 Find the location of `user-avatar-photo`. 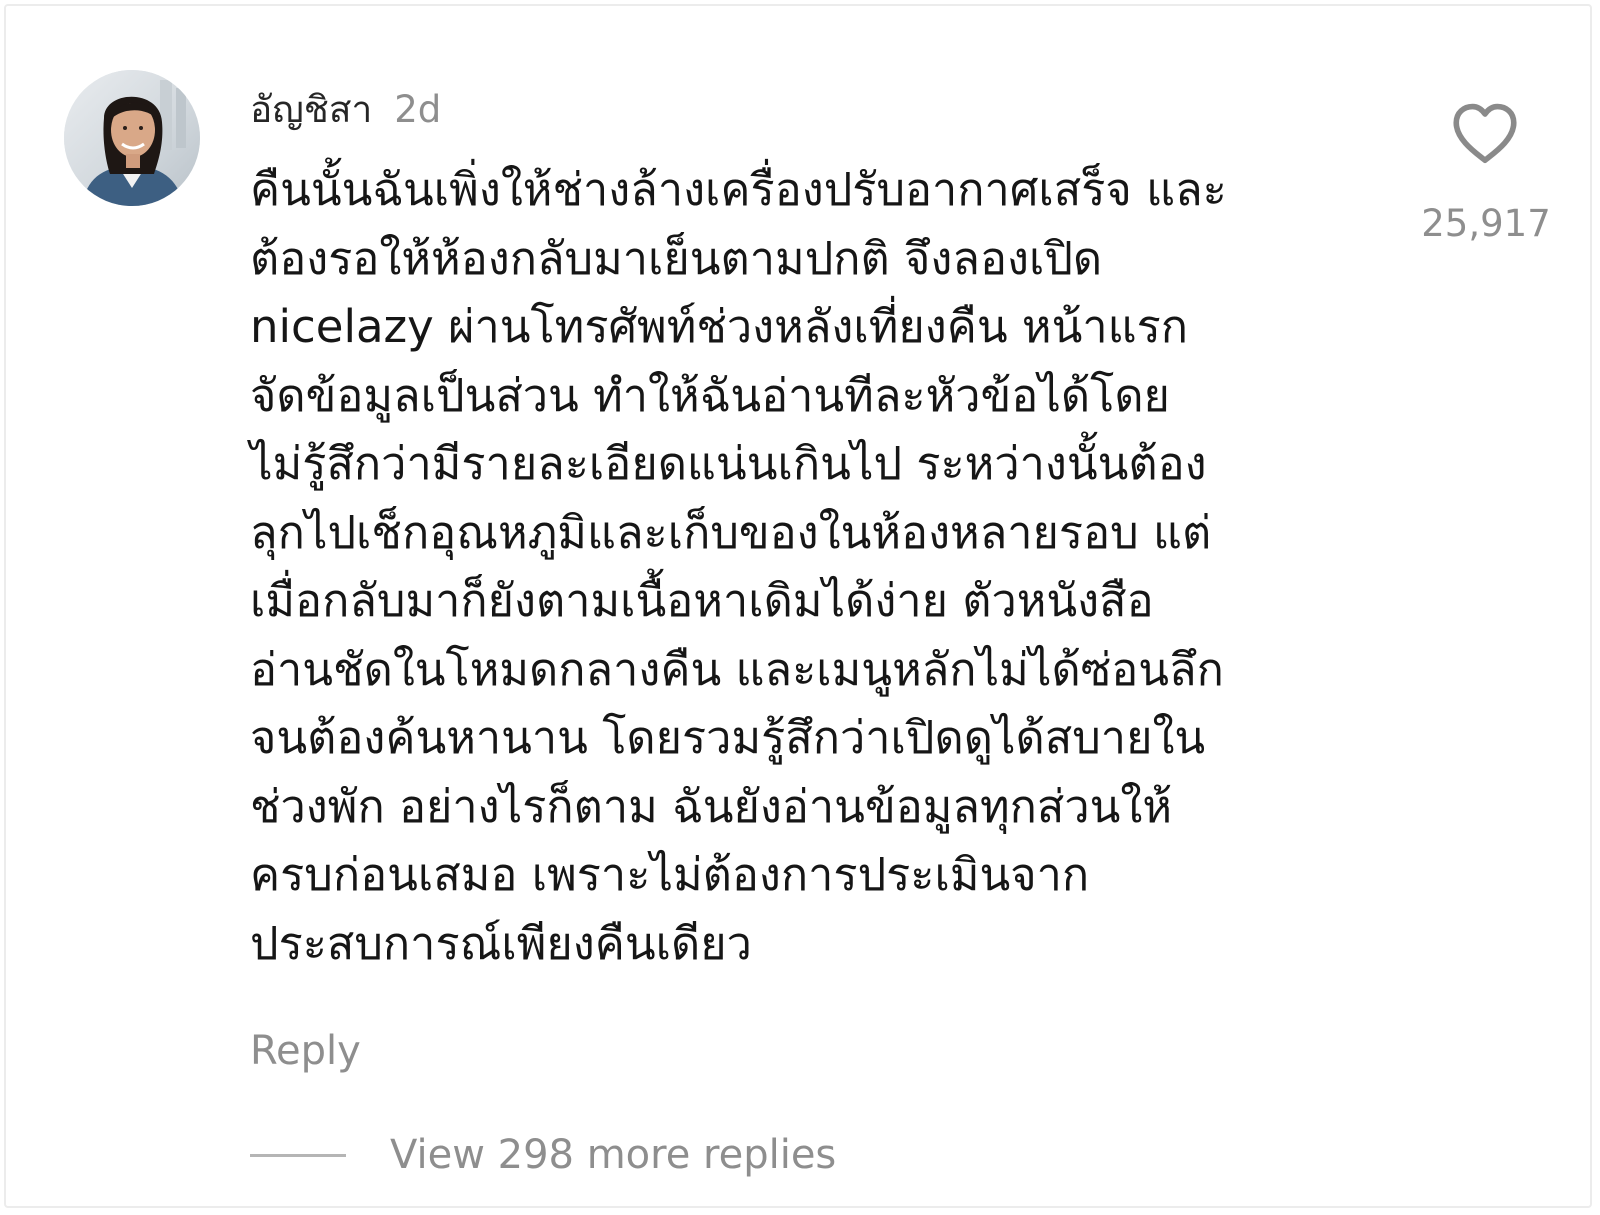

user-avatar-photo is located at coordinates (132, 138).